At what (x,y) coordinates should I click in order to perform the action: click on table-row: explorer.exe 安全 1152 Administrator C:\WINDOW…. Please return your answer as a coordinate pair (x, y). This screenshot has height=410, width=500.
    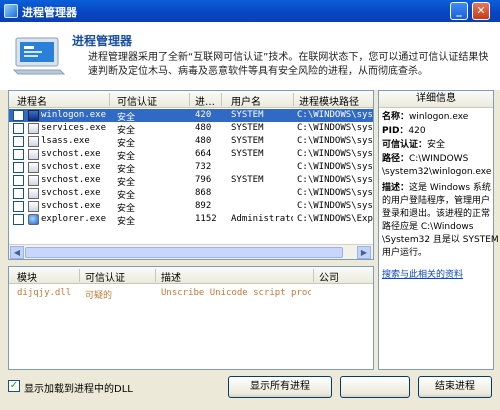
    Looking at the image, I should click on (191, 220).